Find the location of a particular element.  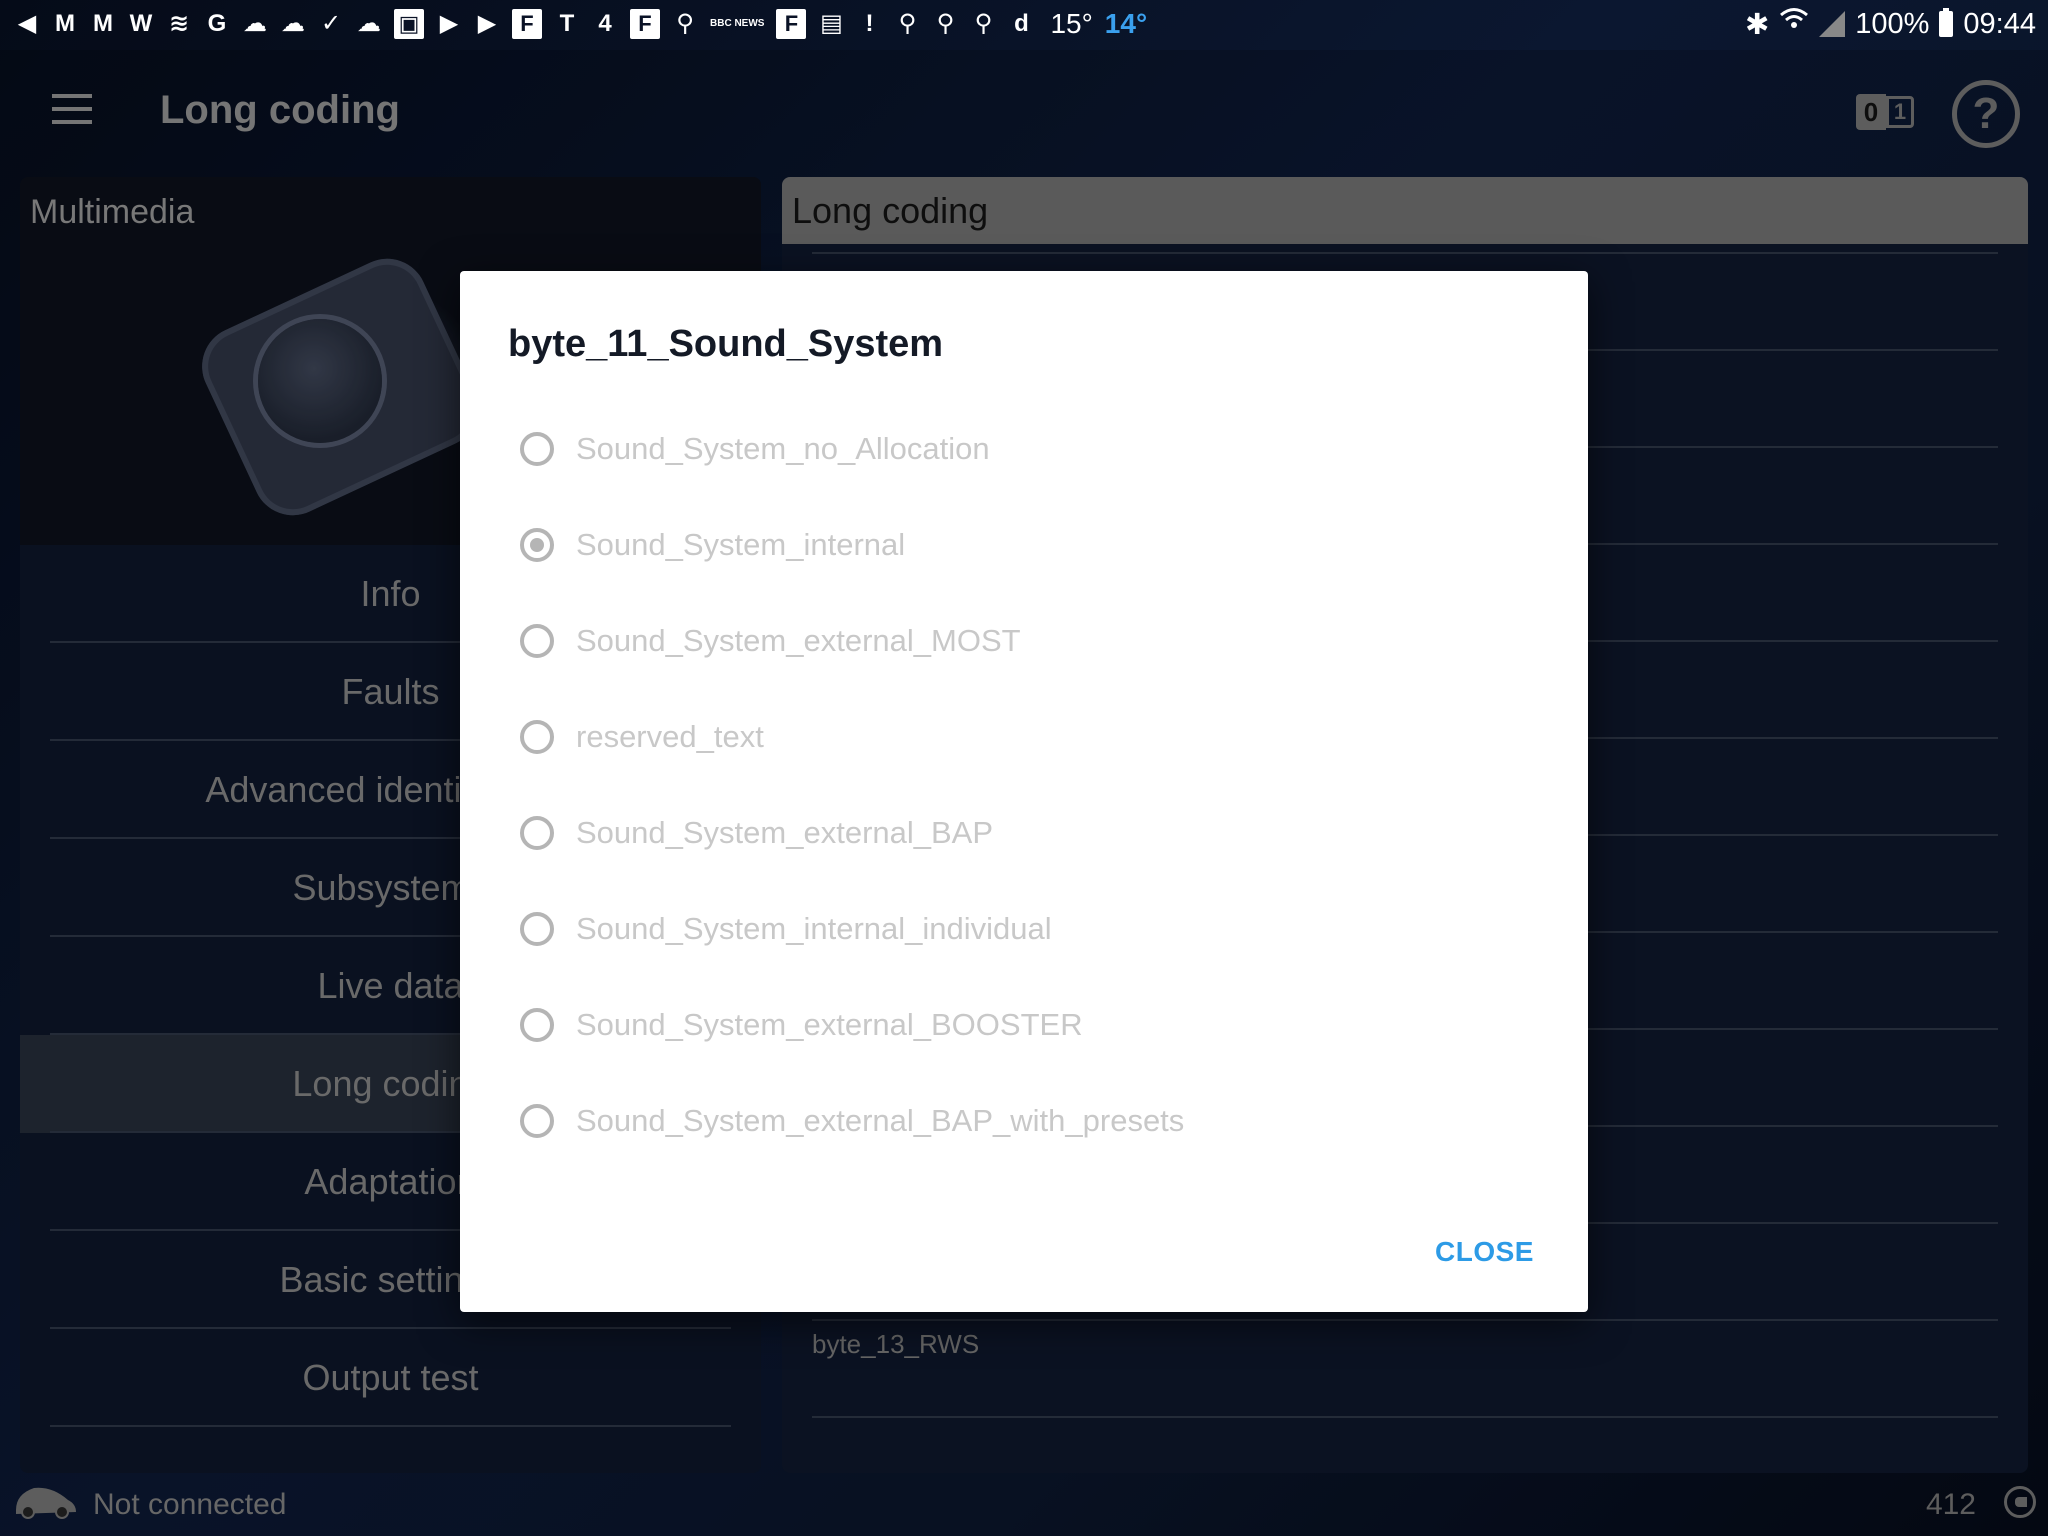

gallery-icon: ▣ is located at coordinates (409, 24).